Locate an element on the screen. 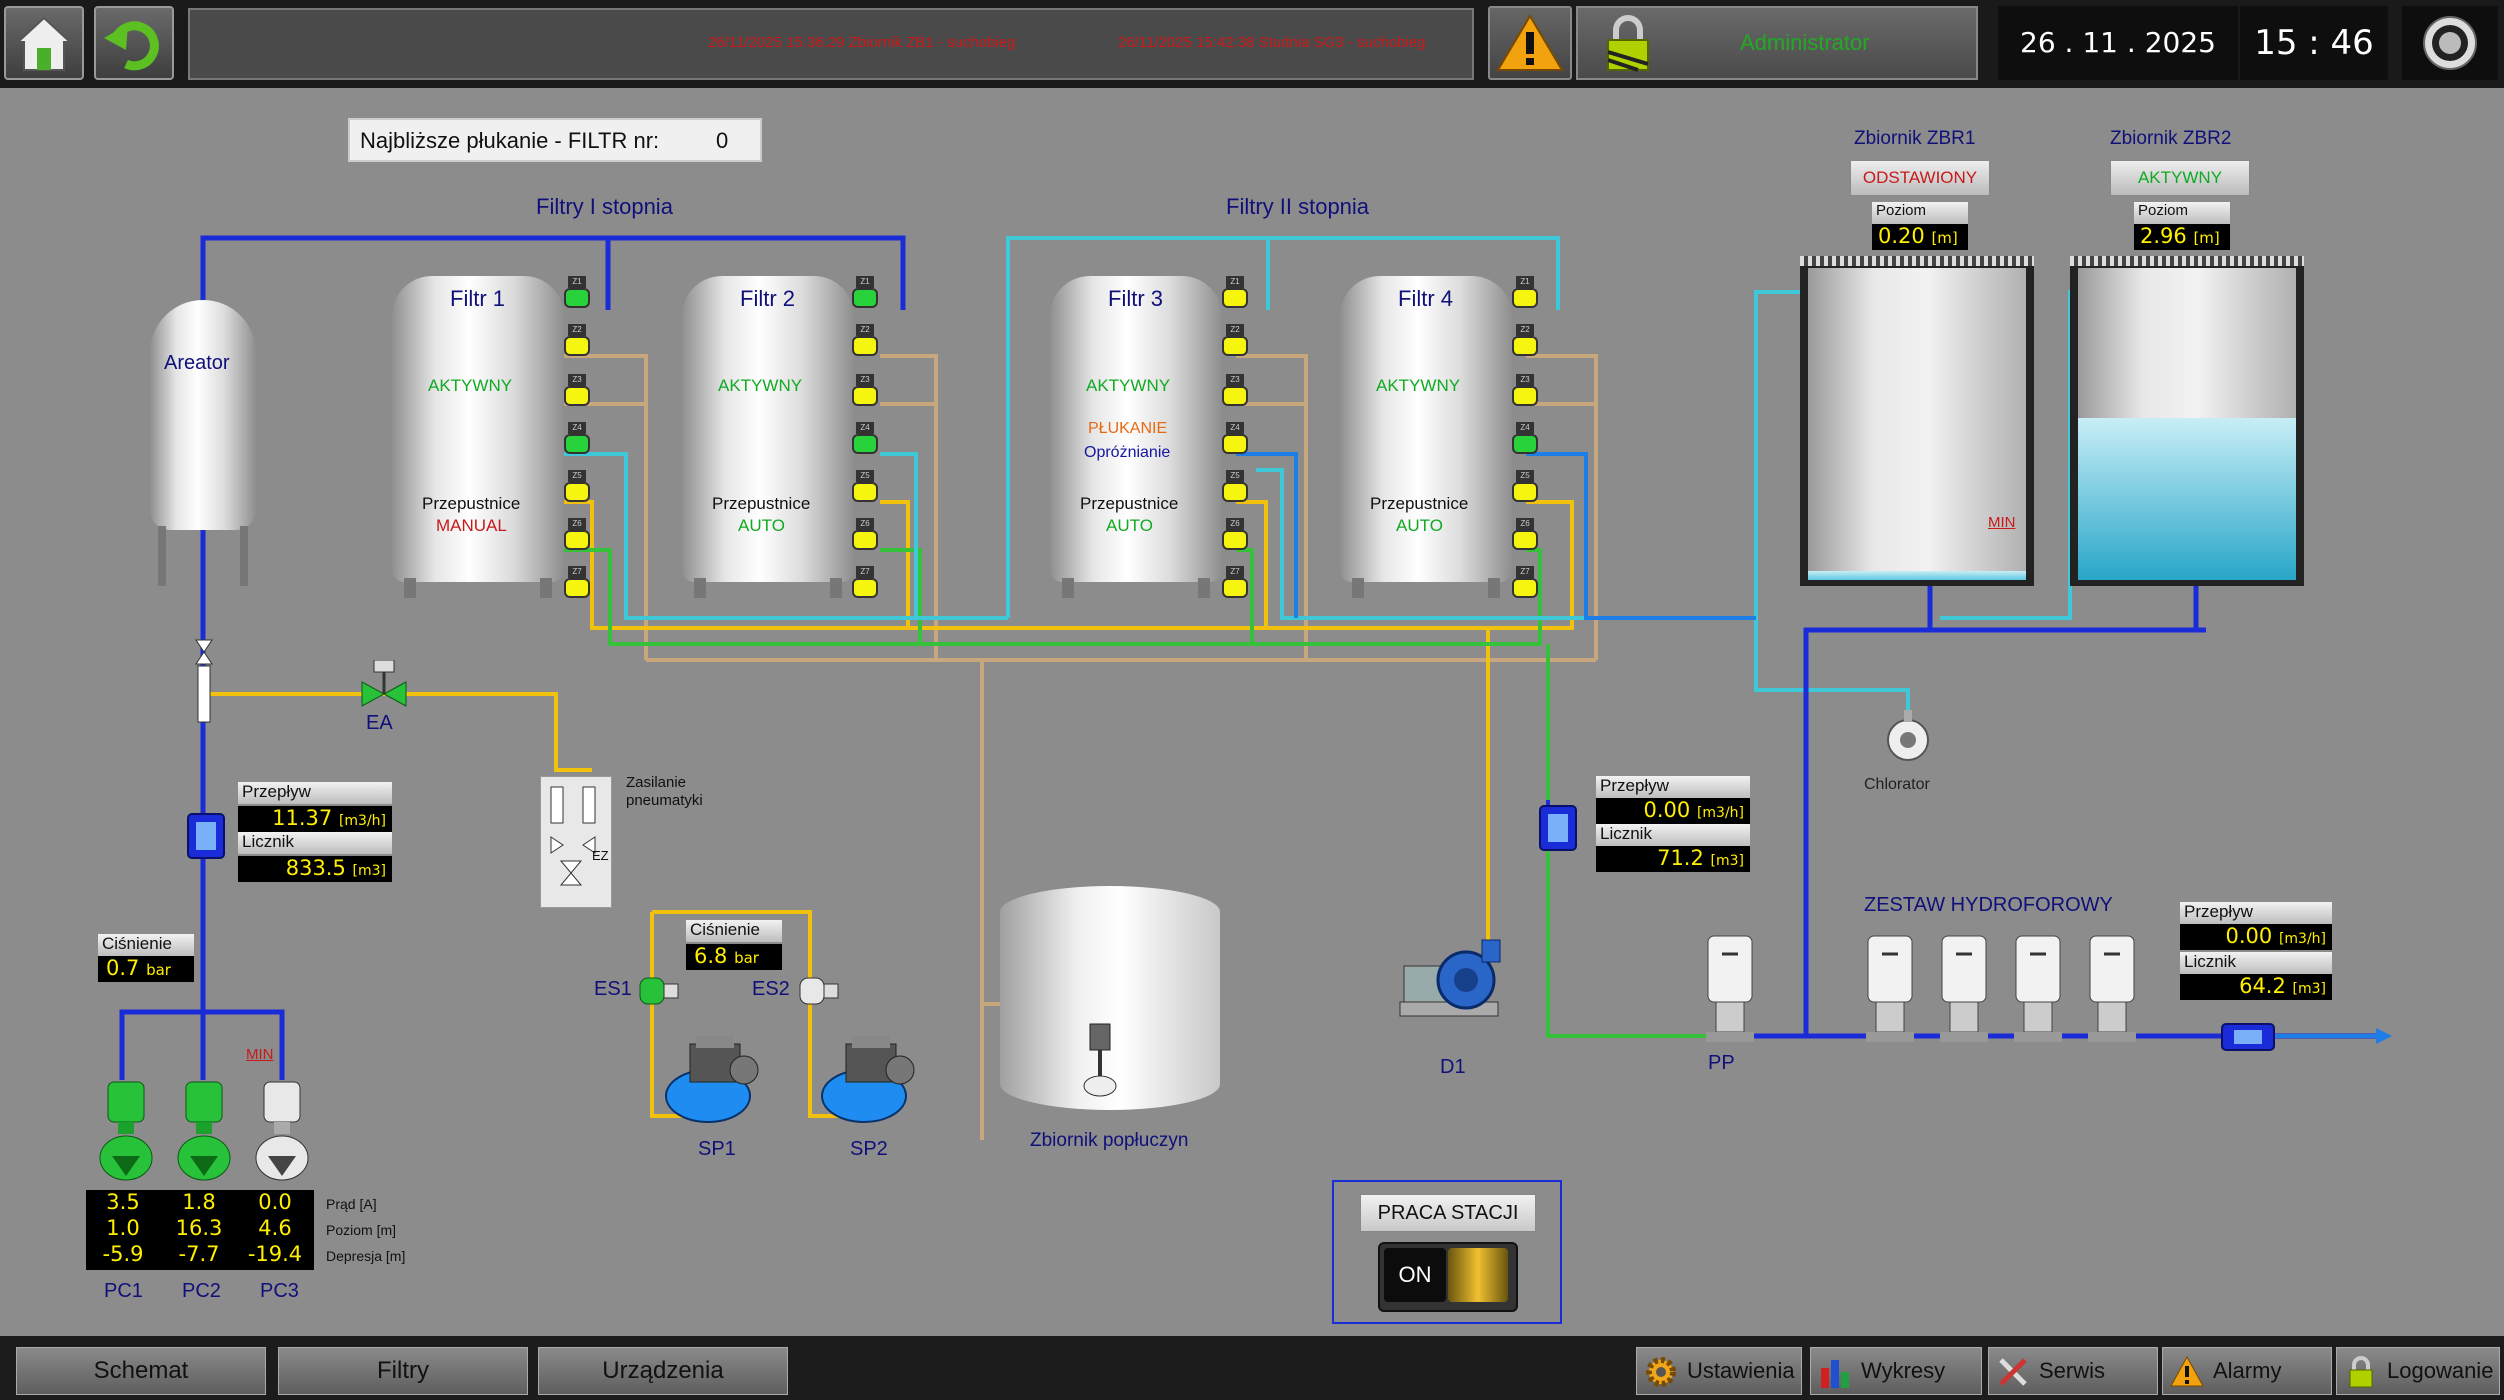  chlorator is located at coordinates (1908, 740).